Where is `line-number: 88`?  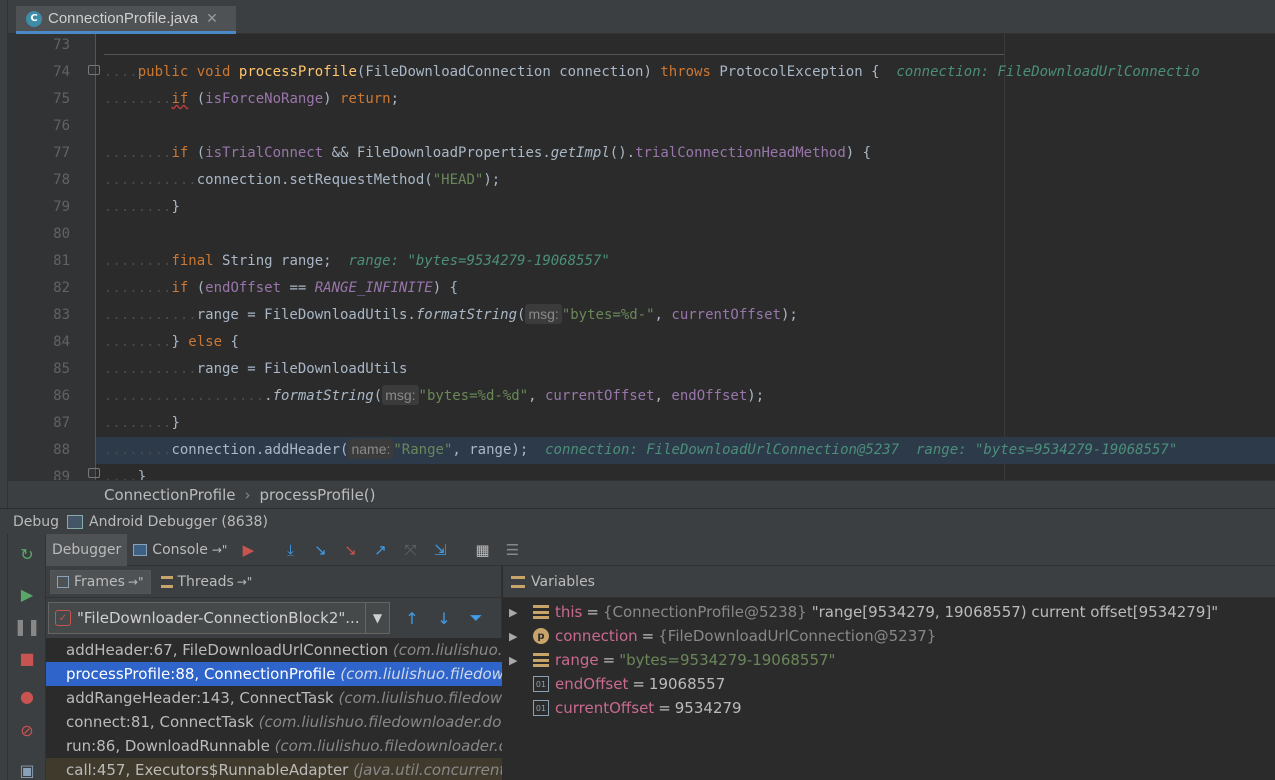 line-number: 88 is located at coordinates (61, 450).